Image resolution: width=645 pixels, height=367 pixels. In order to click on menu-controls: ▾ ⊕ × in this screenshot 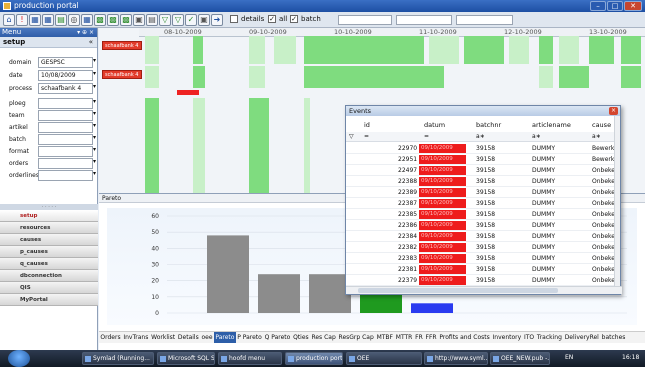, I will do `click(85, 32)`.